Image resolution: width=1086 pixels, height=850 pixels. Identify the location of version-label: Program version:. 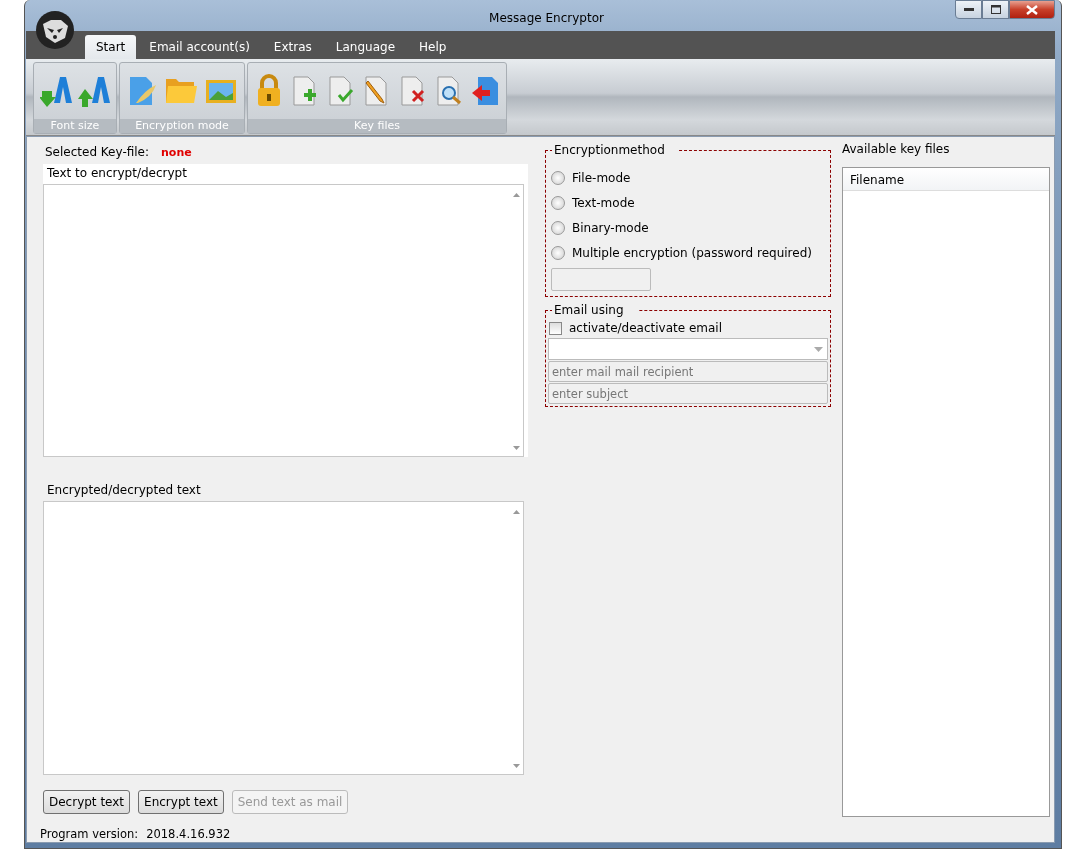
(89, 834).